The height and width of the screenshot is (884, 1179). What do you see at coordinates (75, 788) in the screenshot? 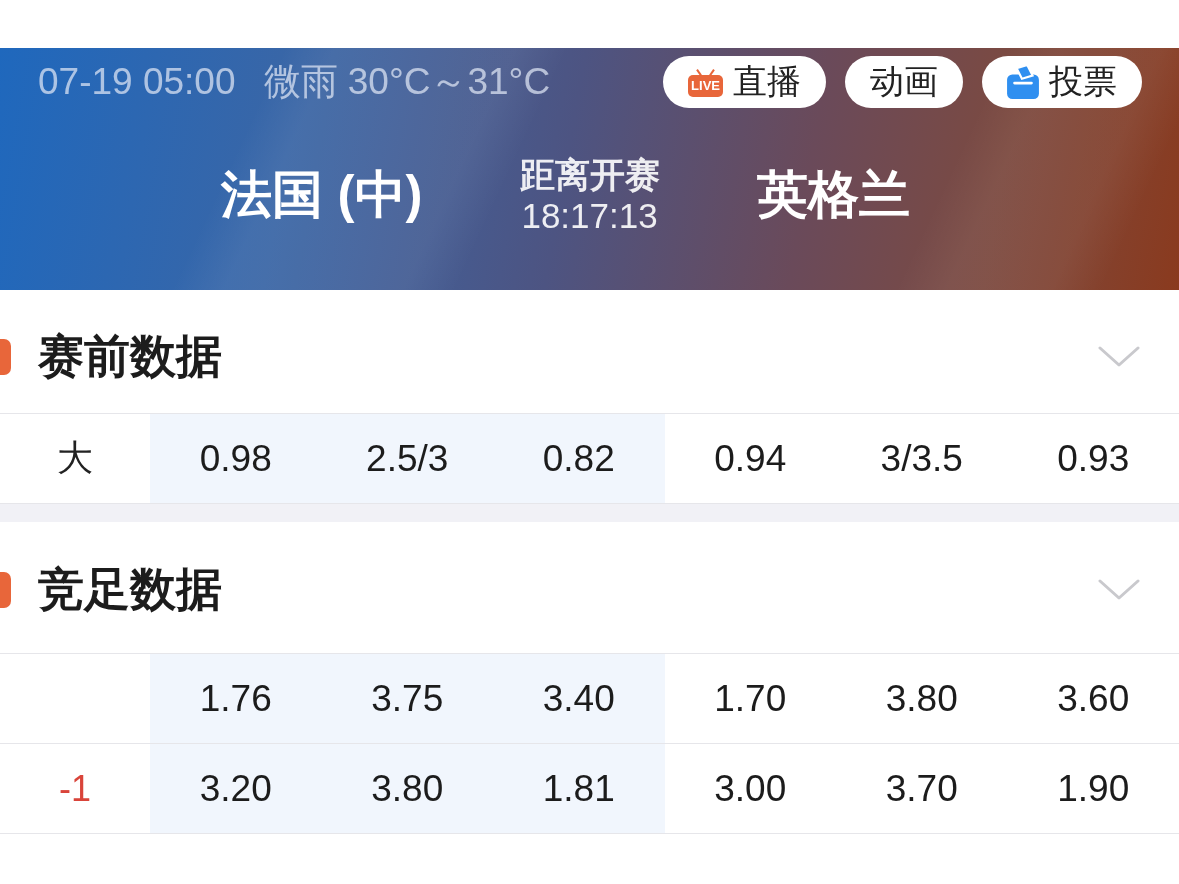
I see `row-label: -1` at bounding box center [75, 788].